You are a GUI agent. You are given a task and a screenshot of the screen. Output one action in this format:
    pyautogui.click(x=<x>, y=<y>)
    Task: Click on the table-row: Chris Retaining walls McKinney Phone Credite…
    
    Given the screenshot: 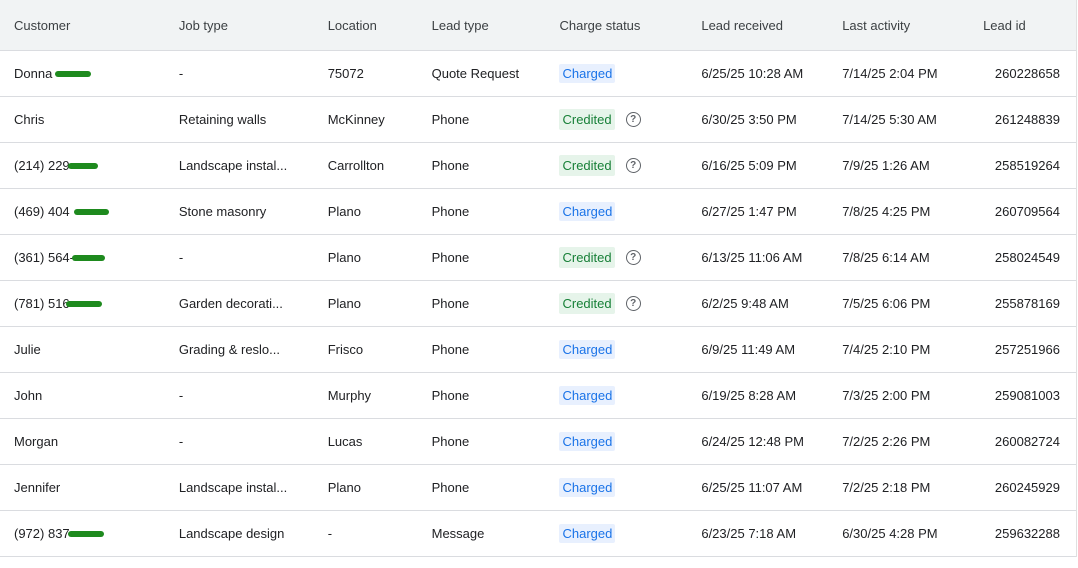 What is the action you would take?
    pyautogui.click(x=538, y=120)
    